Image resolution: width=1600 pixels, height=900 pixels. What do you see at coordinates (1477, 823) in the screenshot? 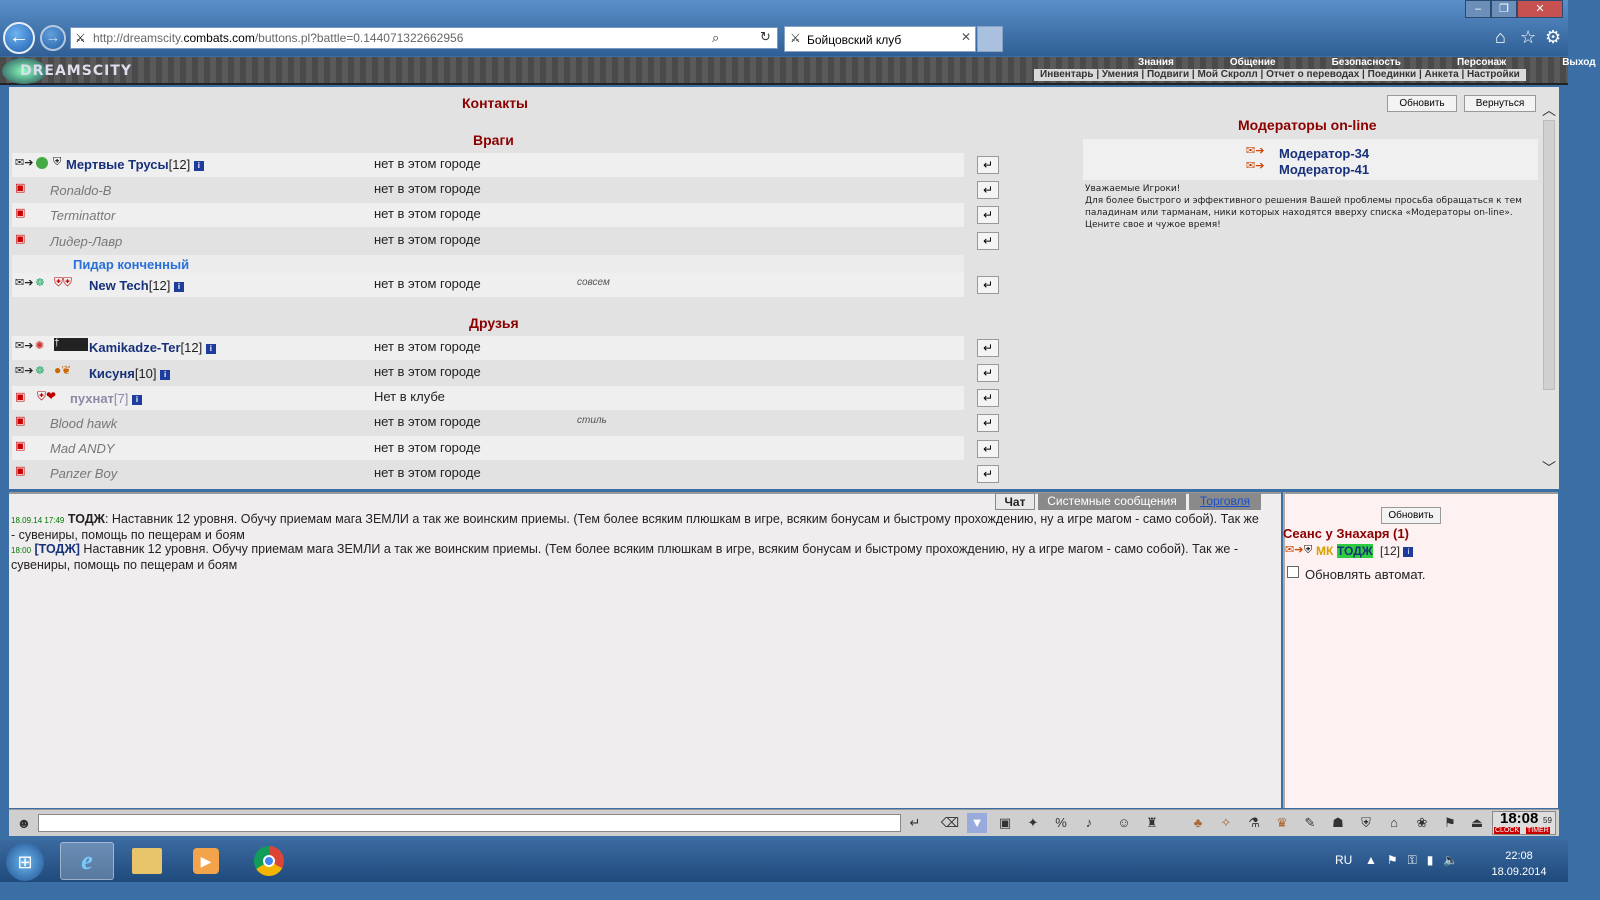
I see `exit-icon: ⏏` at bounding box center [1477, 823].